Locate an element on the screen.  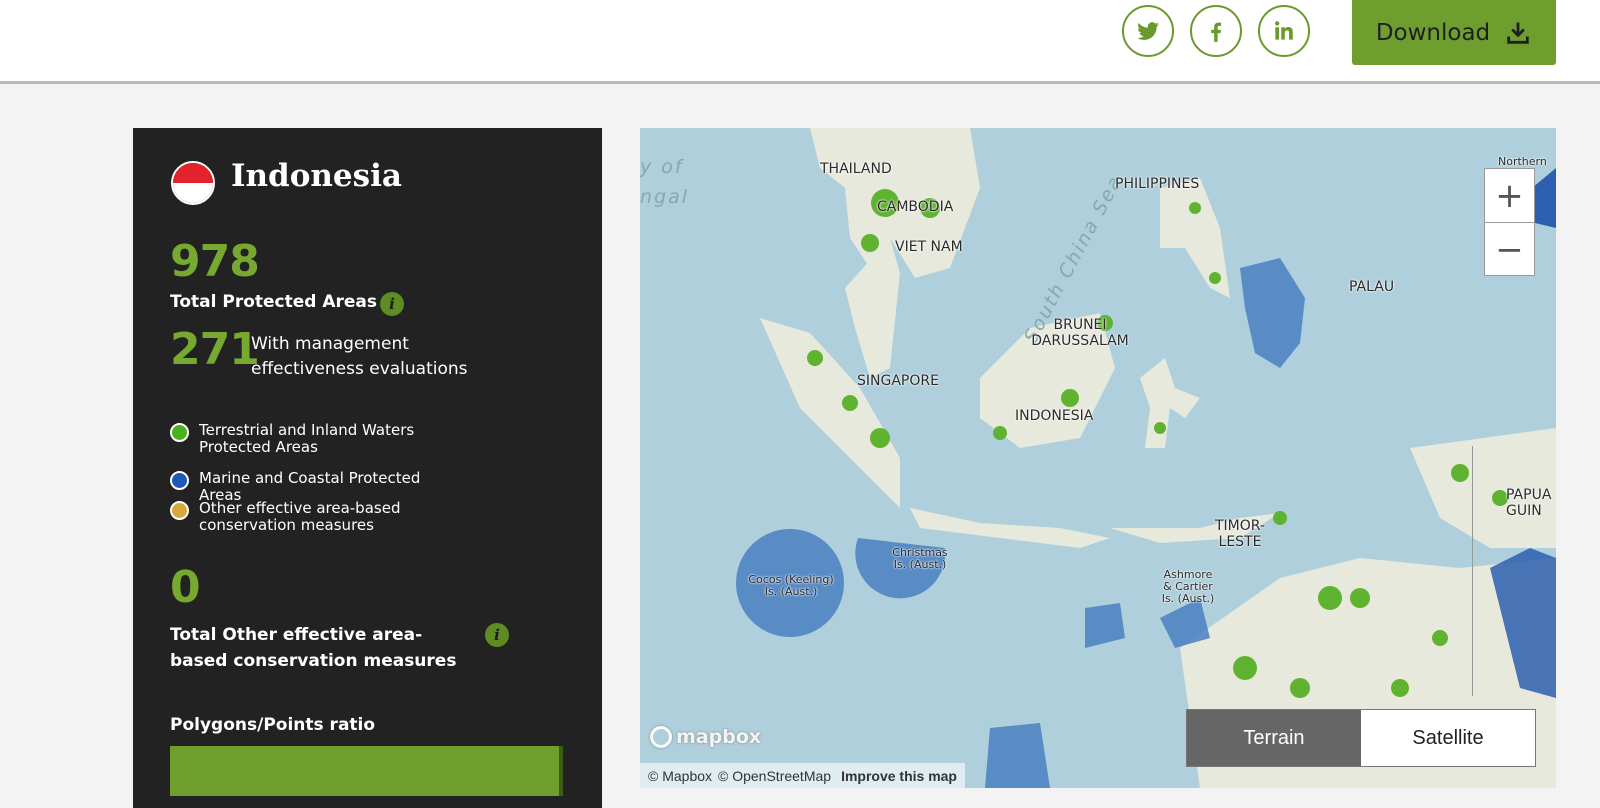
map-label-ashmore: Ashmore & Cartier Is. (Aust.) is located at coordinates (1188, 586).